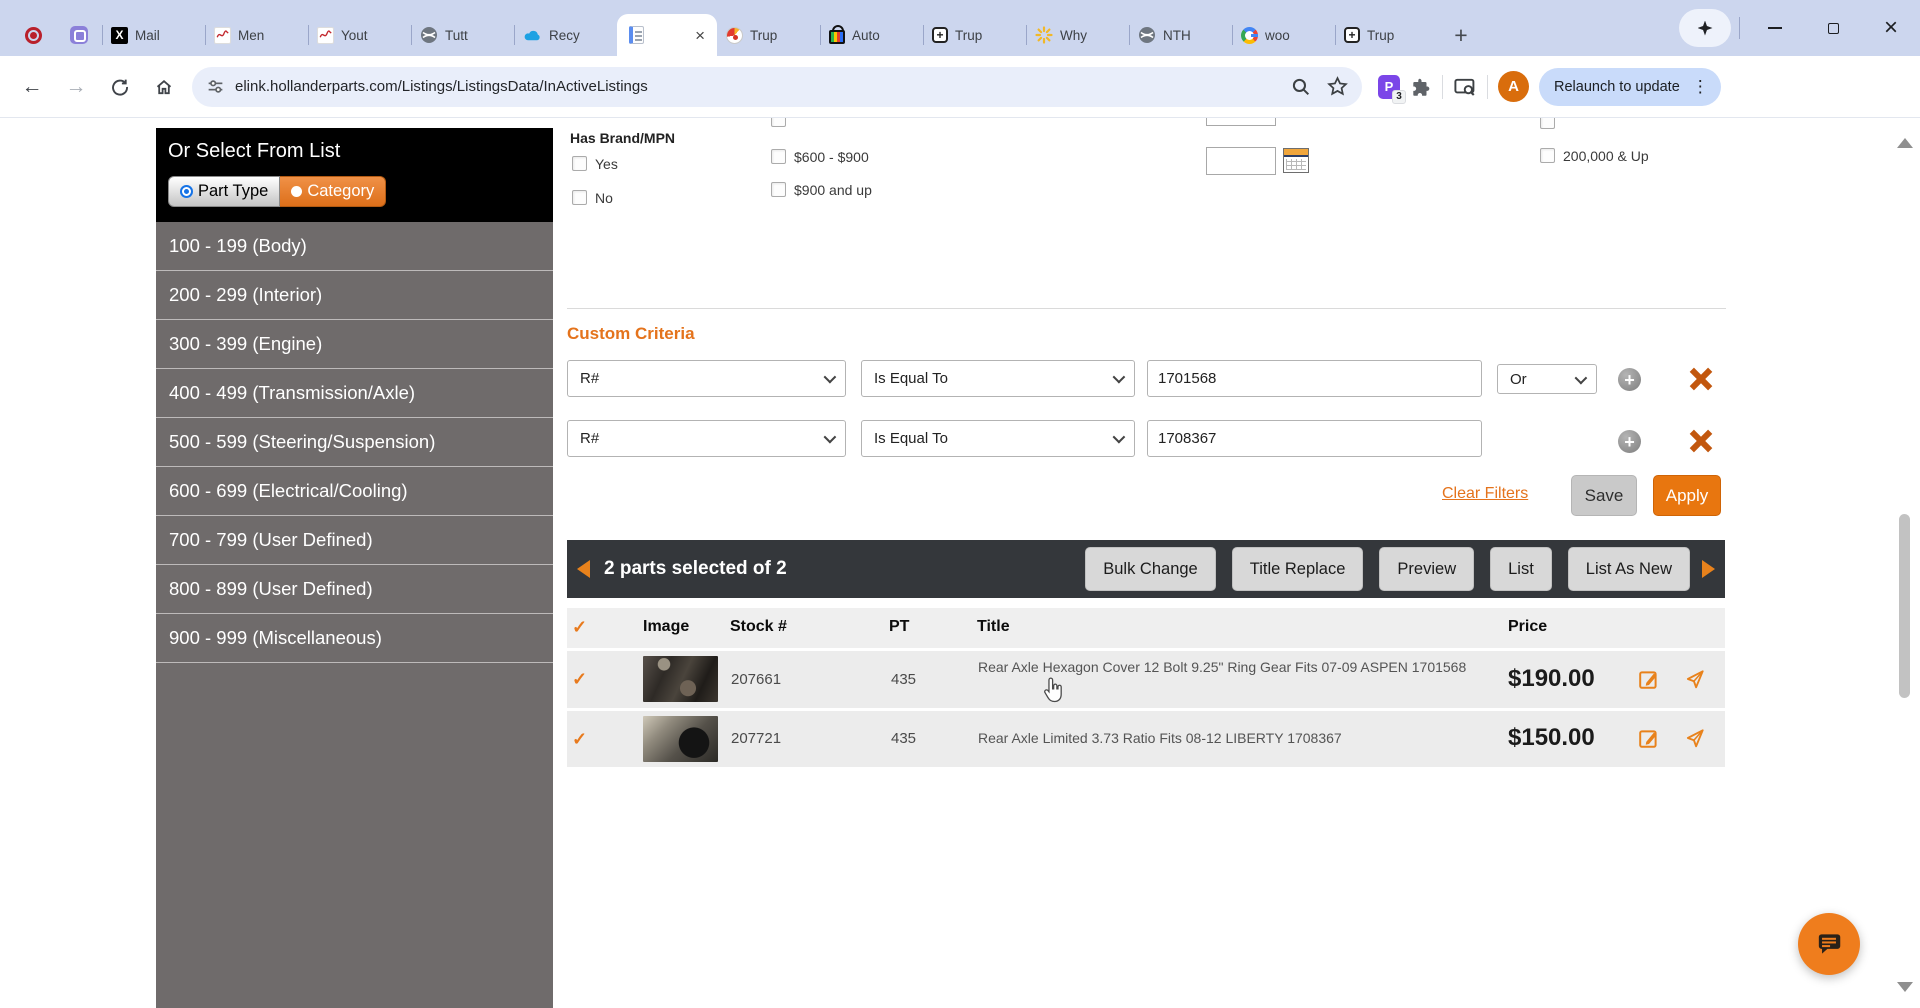  I want to click on list-button: List, so click(1521, 569).